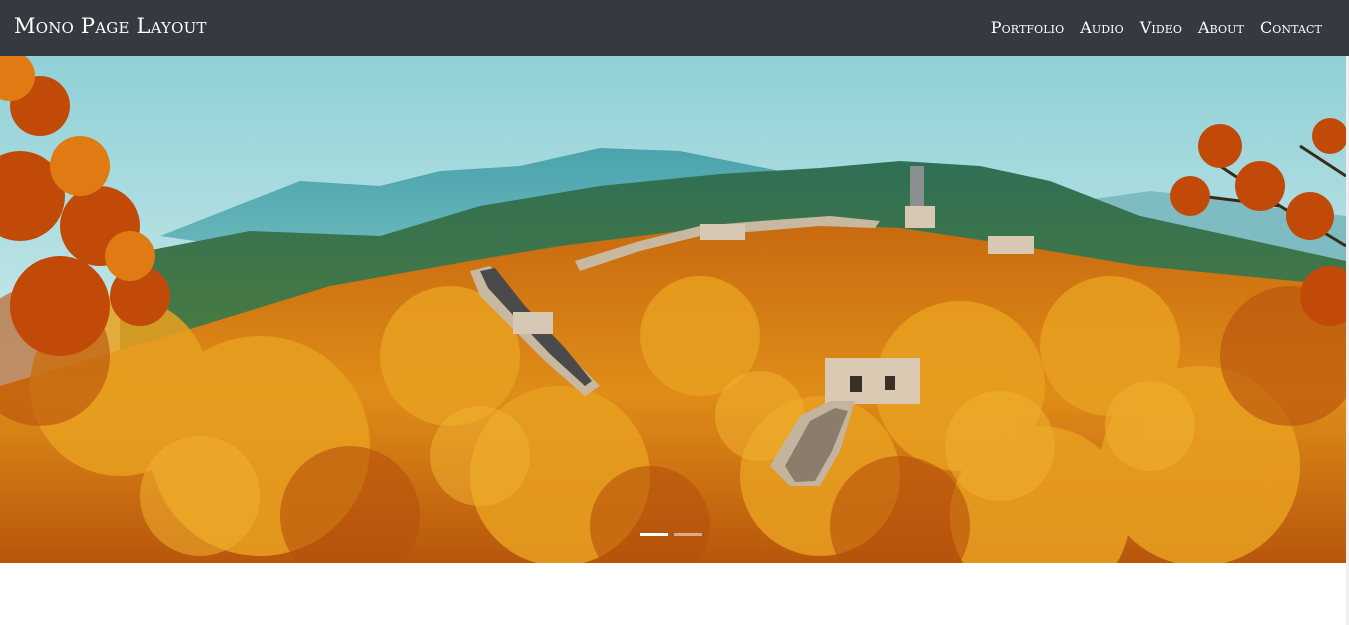  What do you see at coordinates (1027, 27) in the screenshot?
I see `nav-link-portfolio: Portfolio` at bounding box center [1027, 27].